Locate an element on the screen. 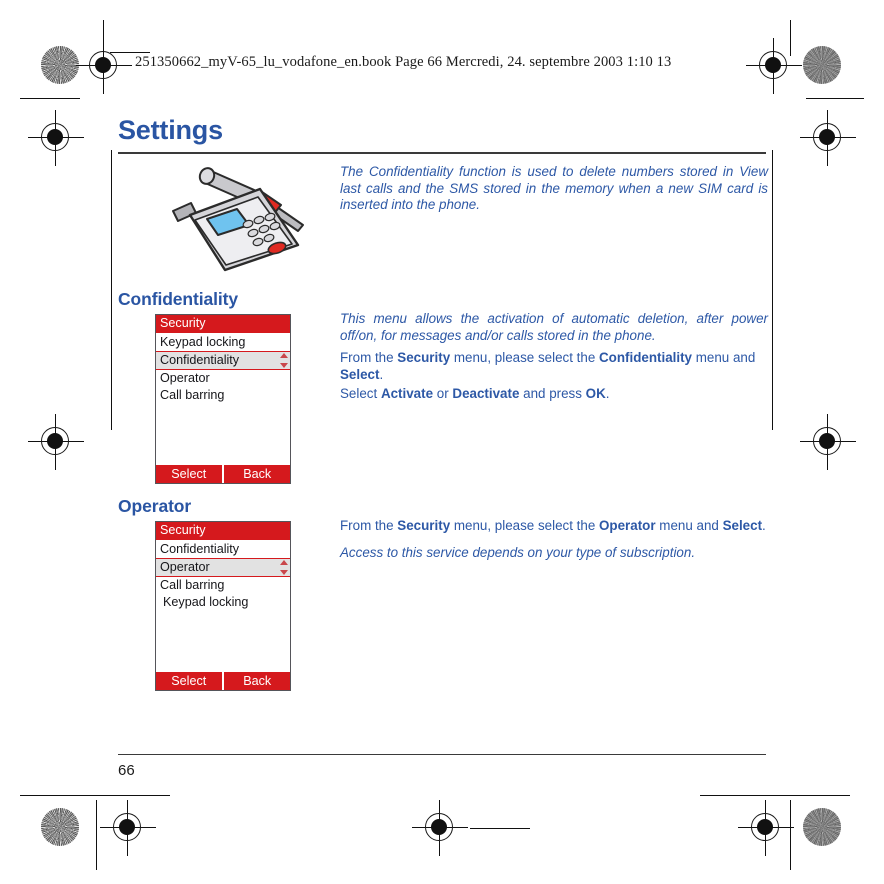  text-run-bold: Operator is located at coordinates (627, 525).